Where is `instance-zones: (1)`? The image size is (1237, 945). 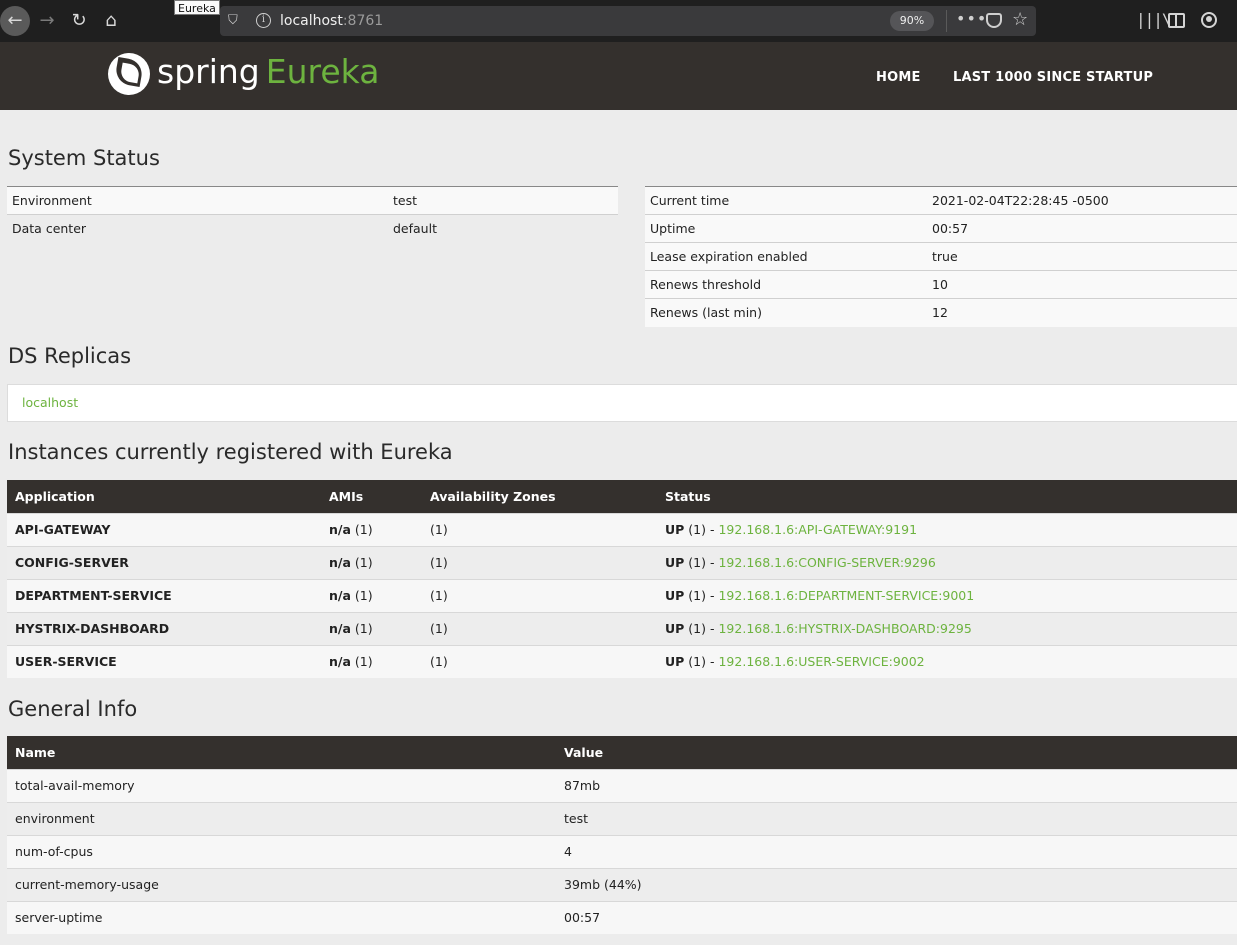 instance-zones: (1) is located at coordinates (539, 595).